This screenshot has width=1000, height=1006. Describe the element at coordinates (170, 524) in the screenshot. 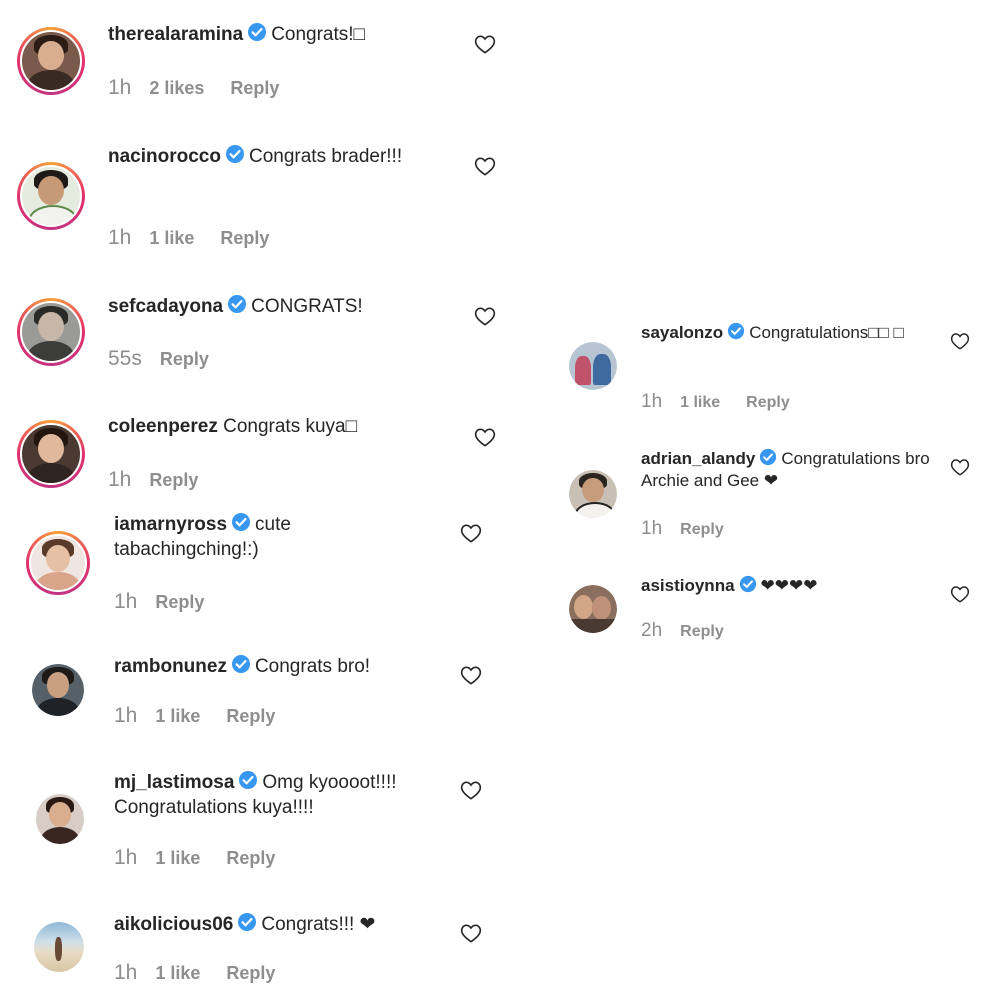

I see `comment-username: iamarnyross` at that location.